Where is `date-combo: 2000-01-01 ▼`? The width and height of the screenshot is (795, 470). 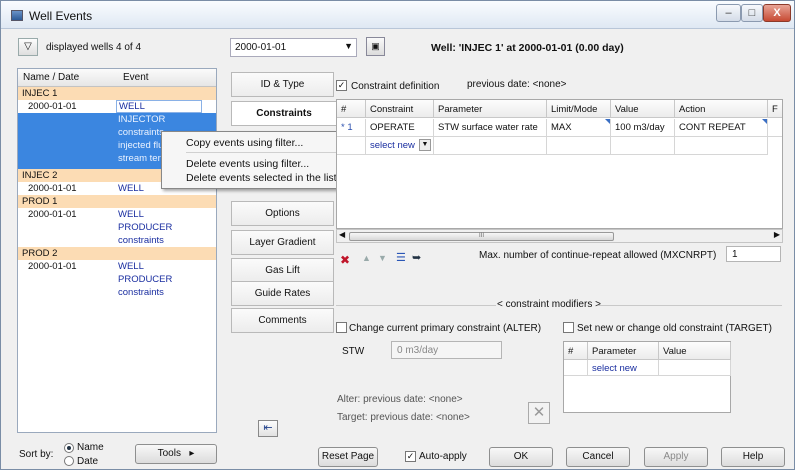 date-combo: 2000-01-01 ▼ is located at coordinates (293, 47).